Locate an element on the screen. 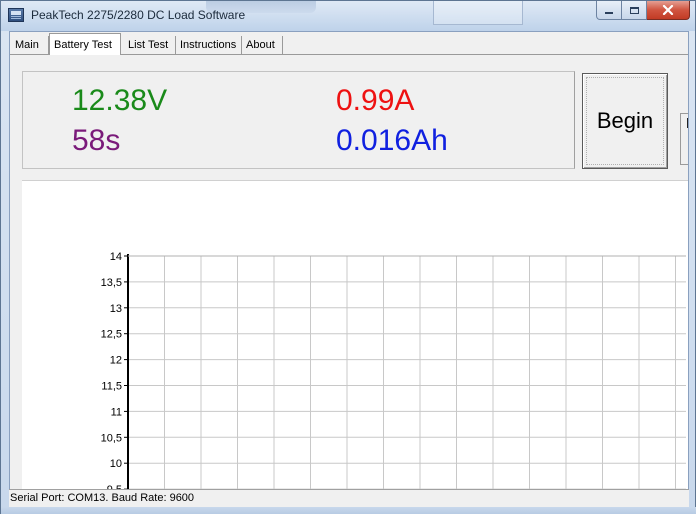 This screenshot has width=696, height=514. y-tick-label: 13 is located at coordinates (116, 309).